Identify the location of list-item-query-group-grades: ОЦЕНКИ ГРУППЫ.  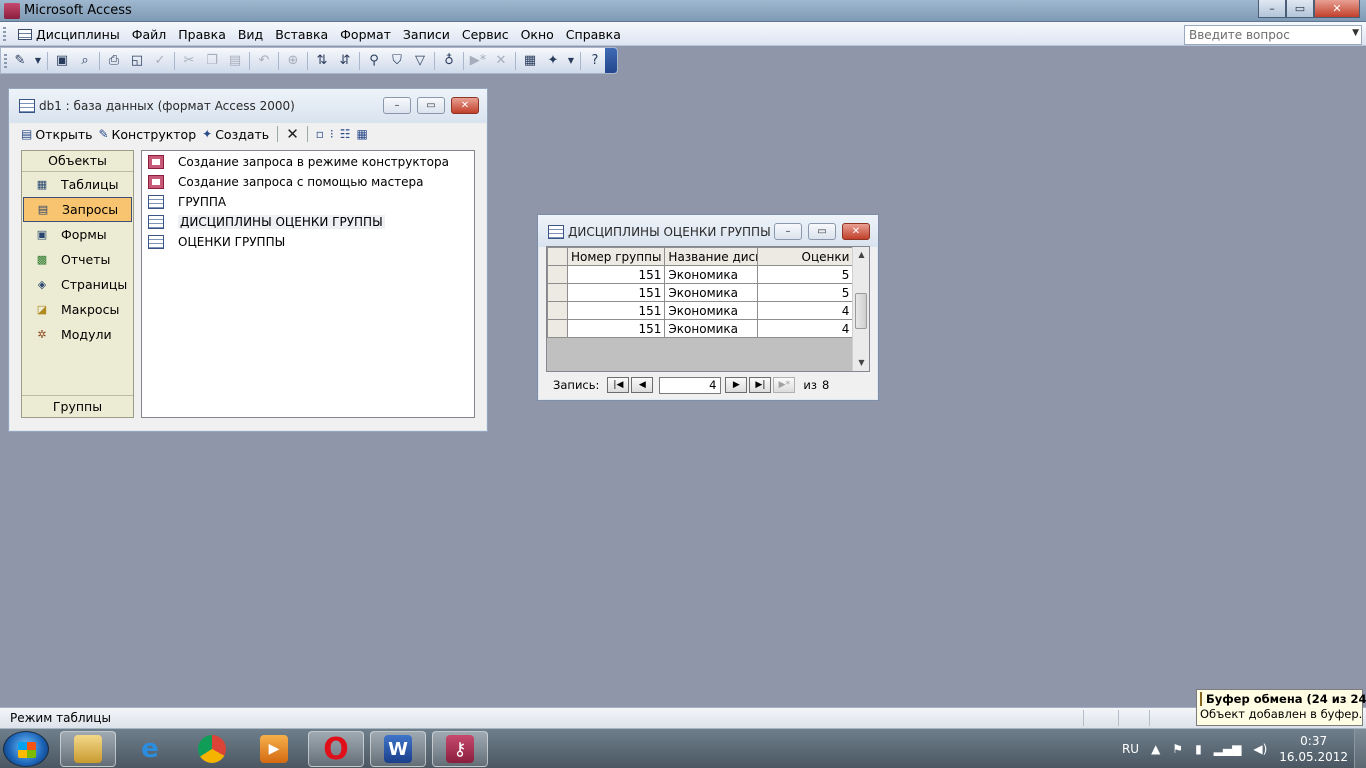
(216, 242).